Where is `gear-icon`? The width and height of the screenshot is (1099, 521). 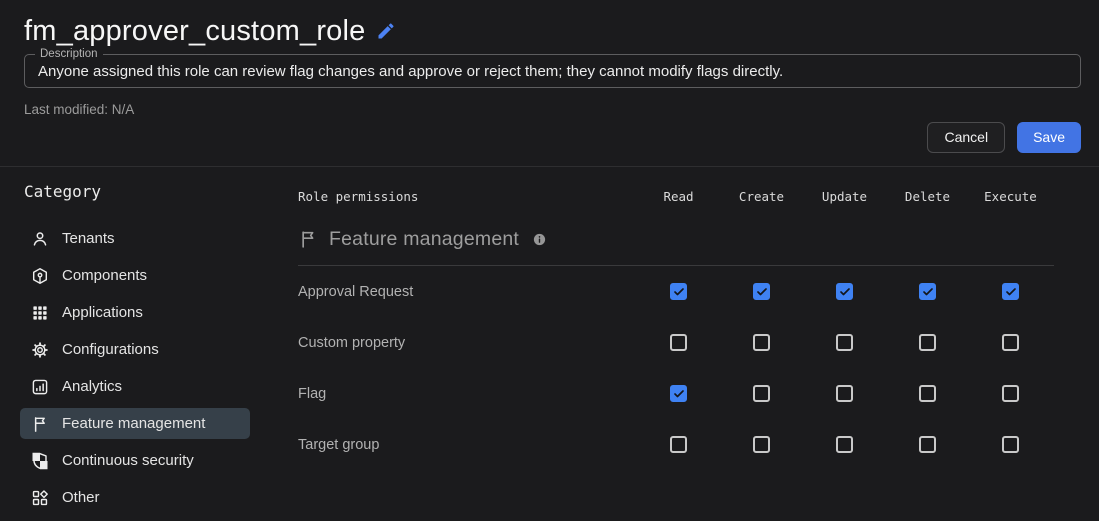
gear-icon is located at coordinates (40, 350).